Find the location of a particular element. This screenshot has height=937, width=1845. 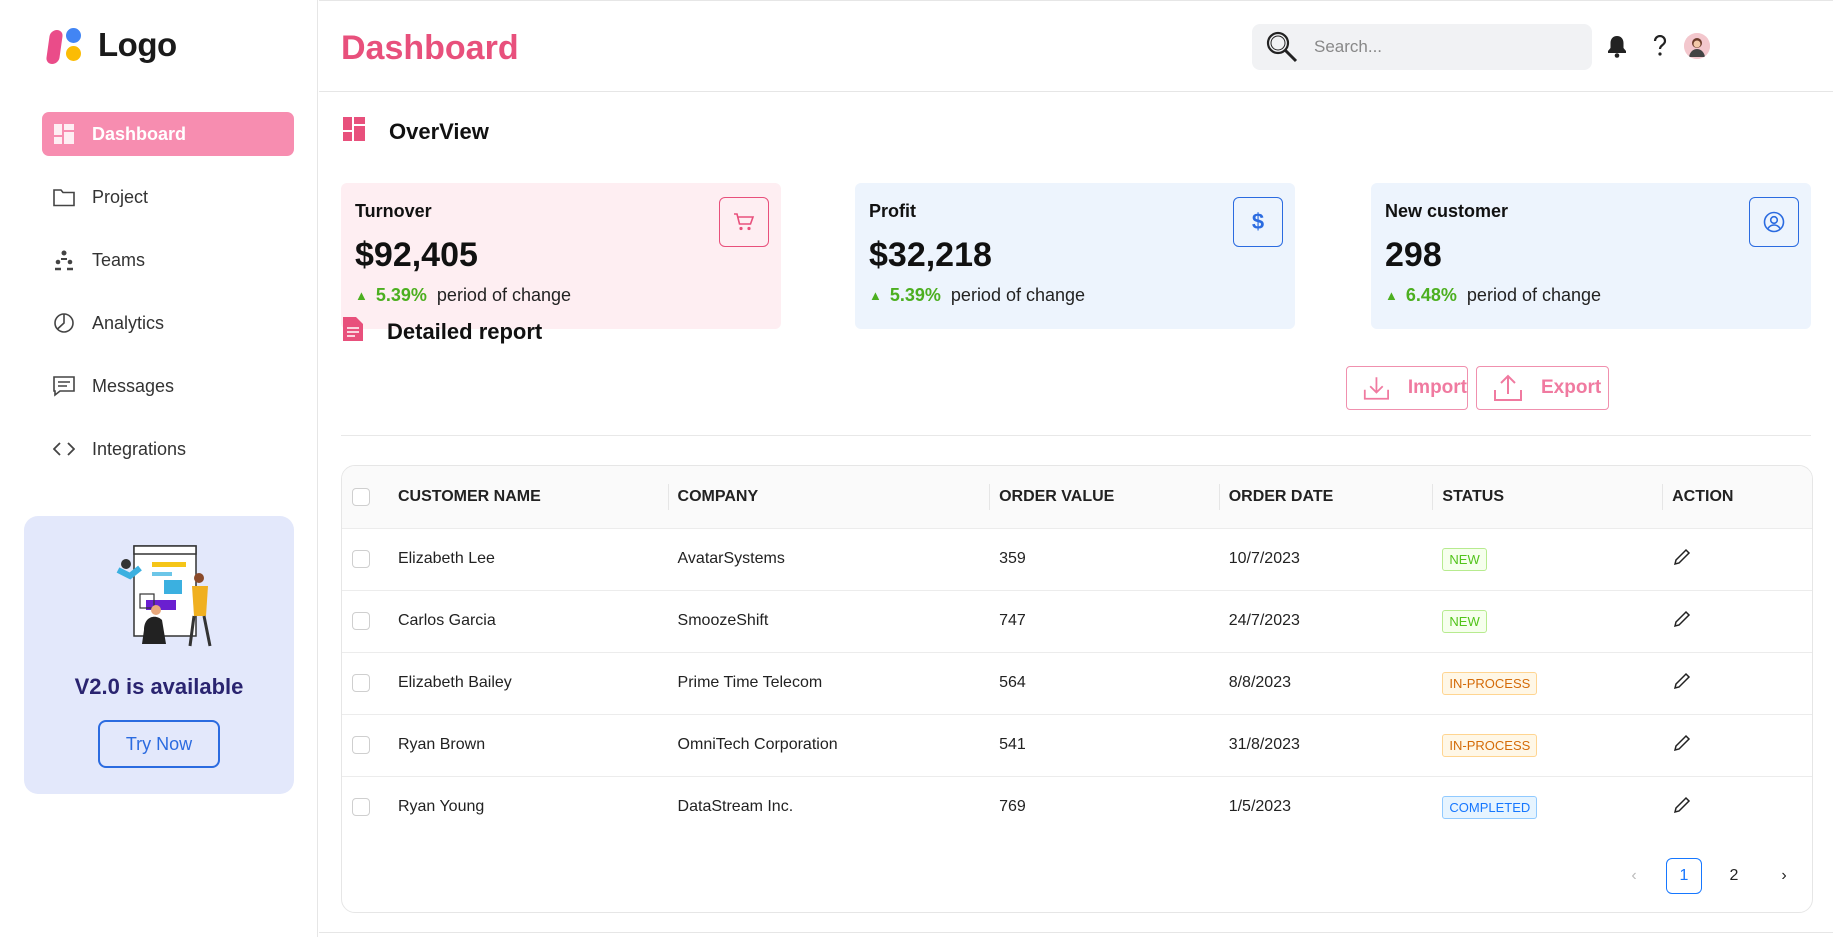

order-value: 747 is located at coordinates (1012, 620).